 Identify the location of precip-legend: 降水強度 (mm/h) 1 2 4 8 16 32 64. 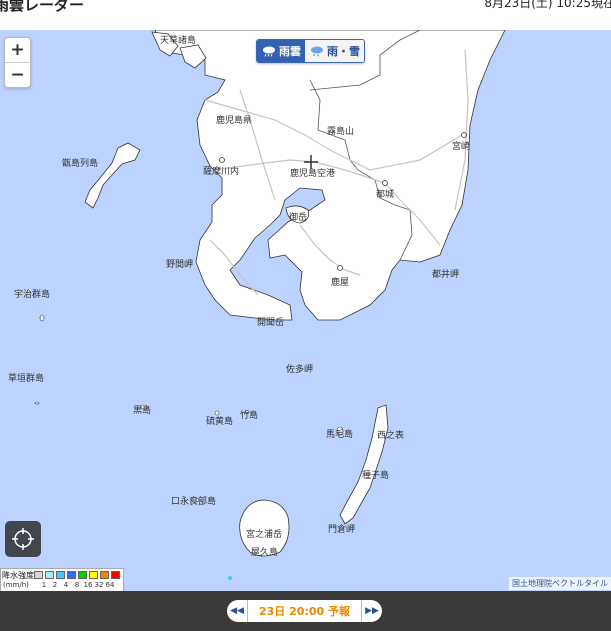
(62, 580).